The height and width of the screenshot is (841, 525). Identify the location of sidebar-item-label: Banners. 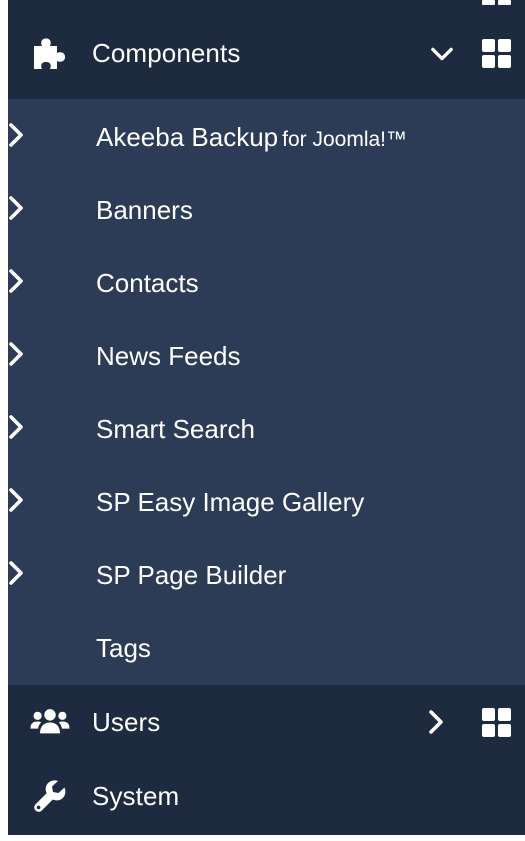
(144, 210).